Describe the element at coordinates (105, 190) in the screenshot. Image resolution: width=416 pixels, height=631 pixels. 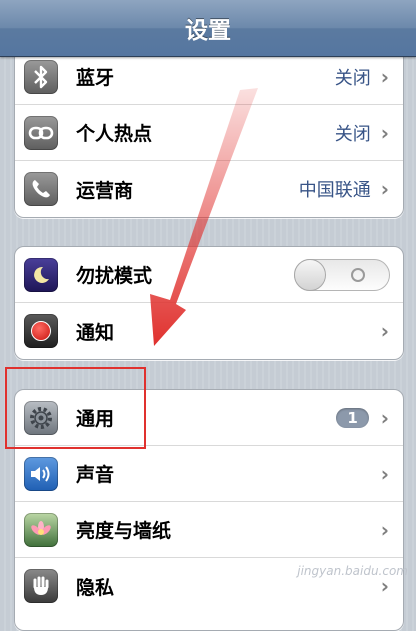
I see `row-label: 运营商` at that location.